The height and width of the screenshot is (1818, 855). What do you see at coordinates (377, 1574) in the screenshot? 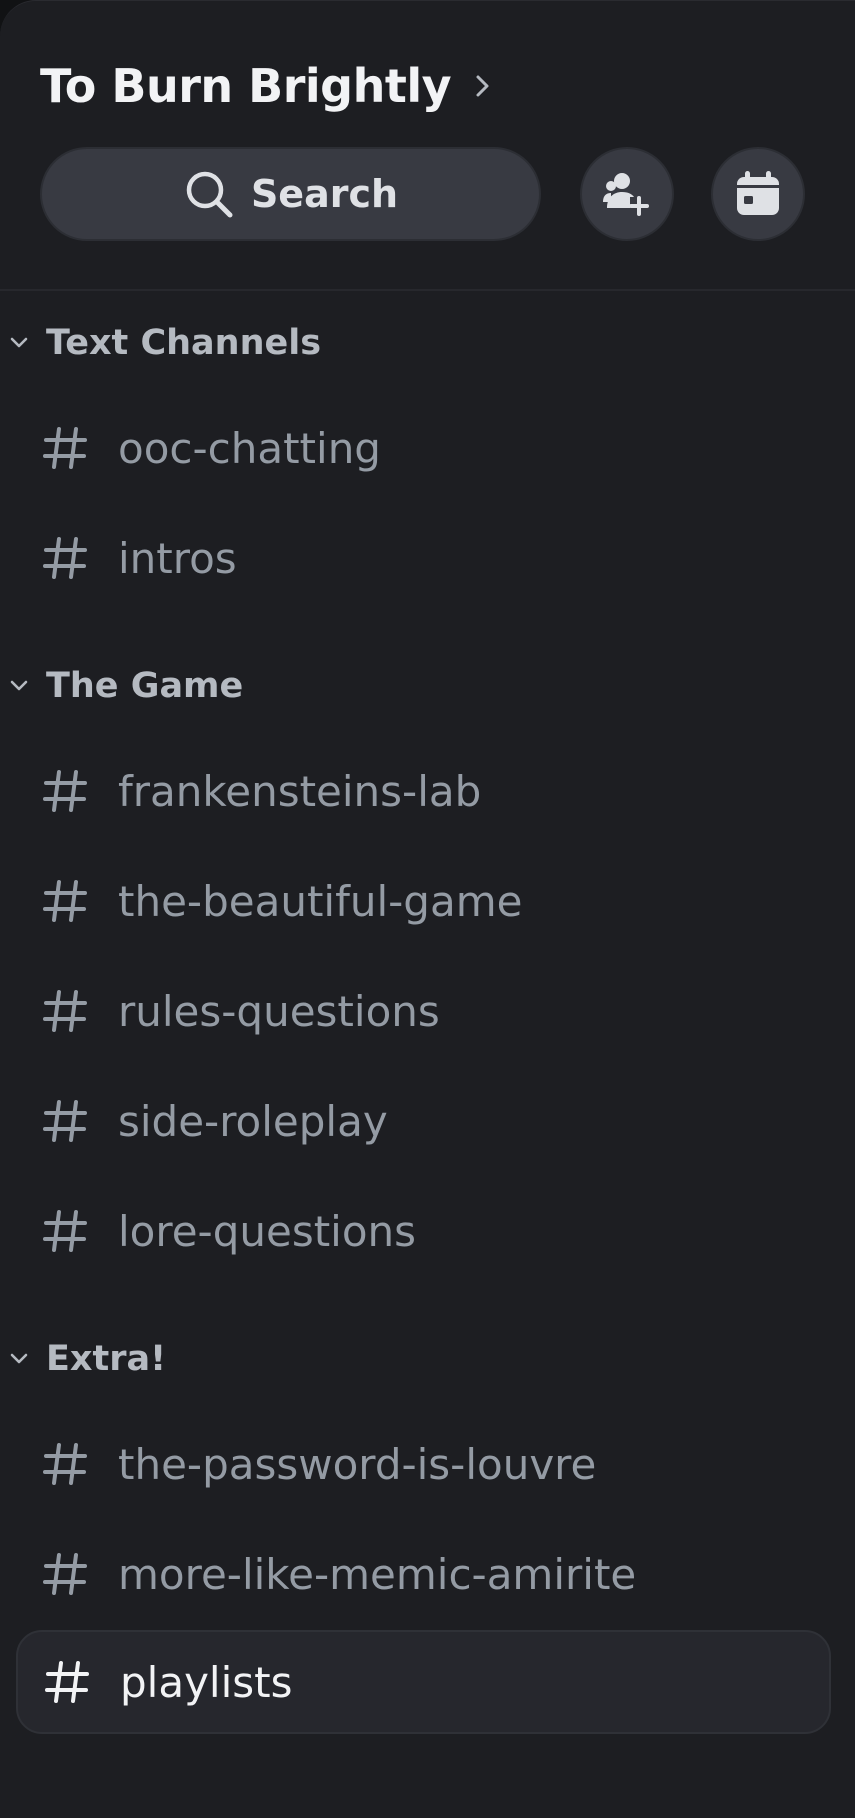
I see `channel-name: more-like-memic-amirite` at bounding box center [377, 1574].